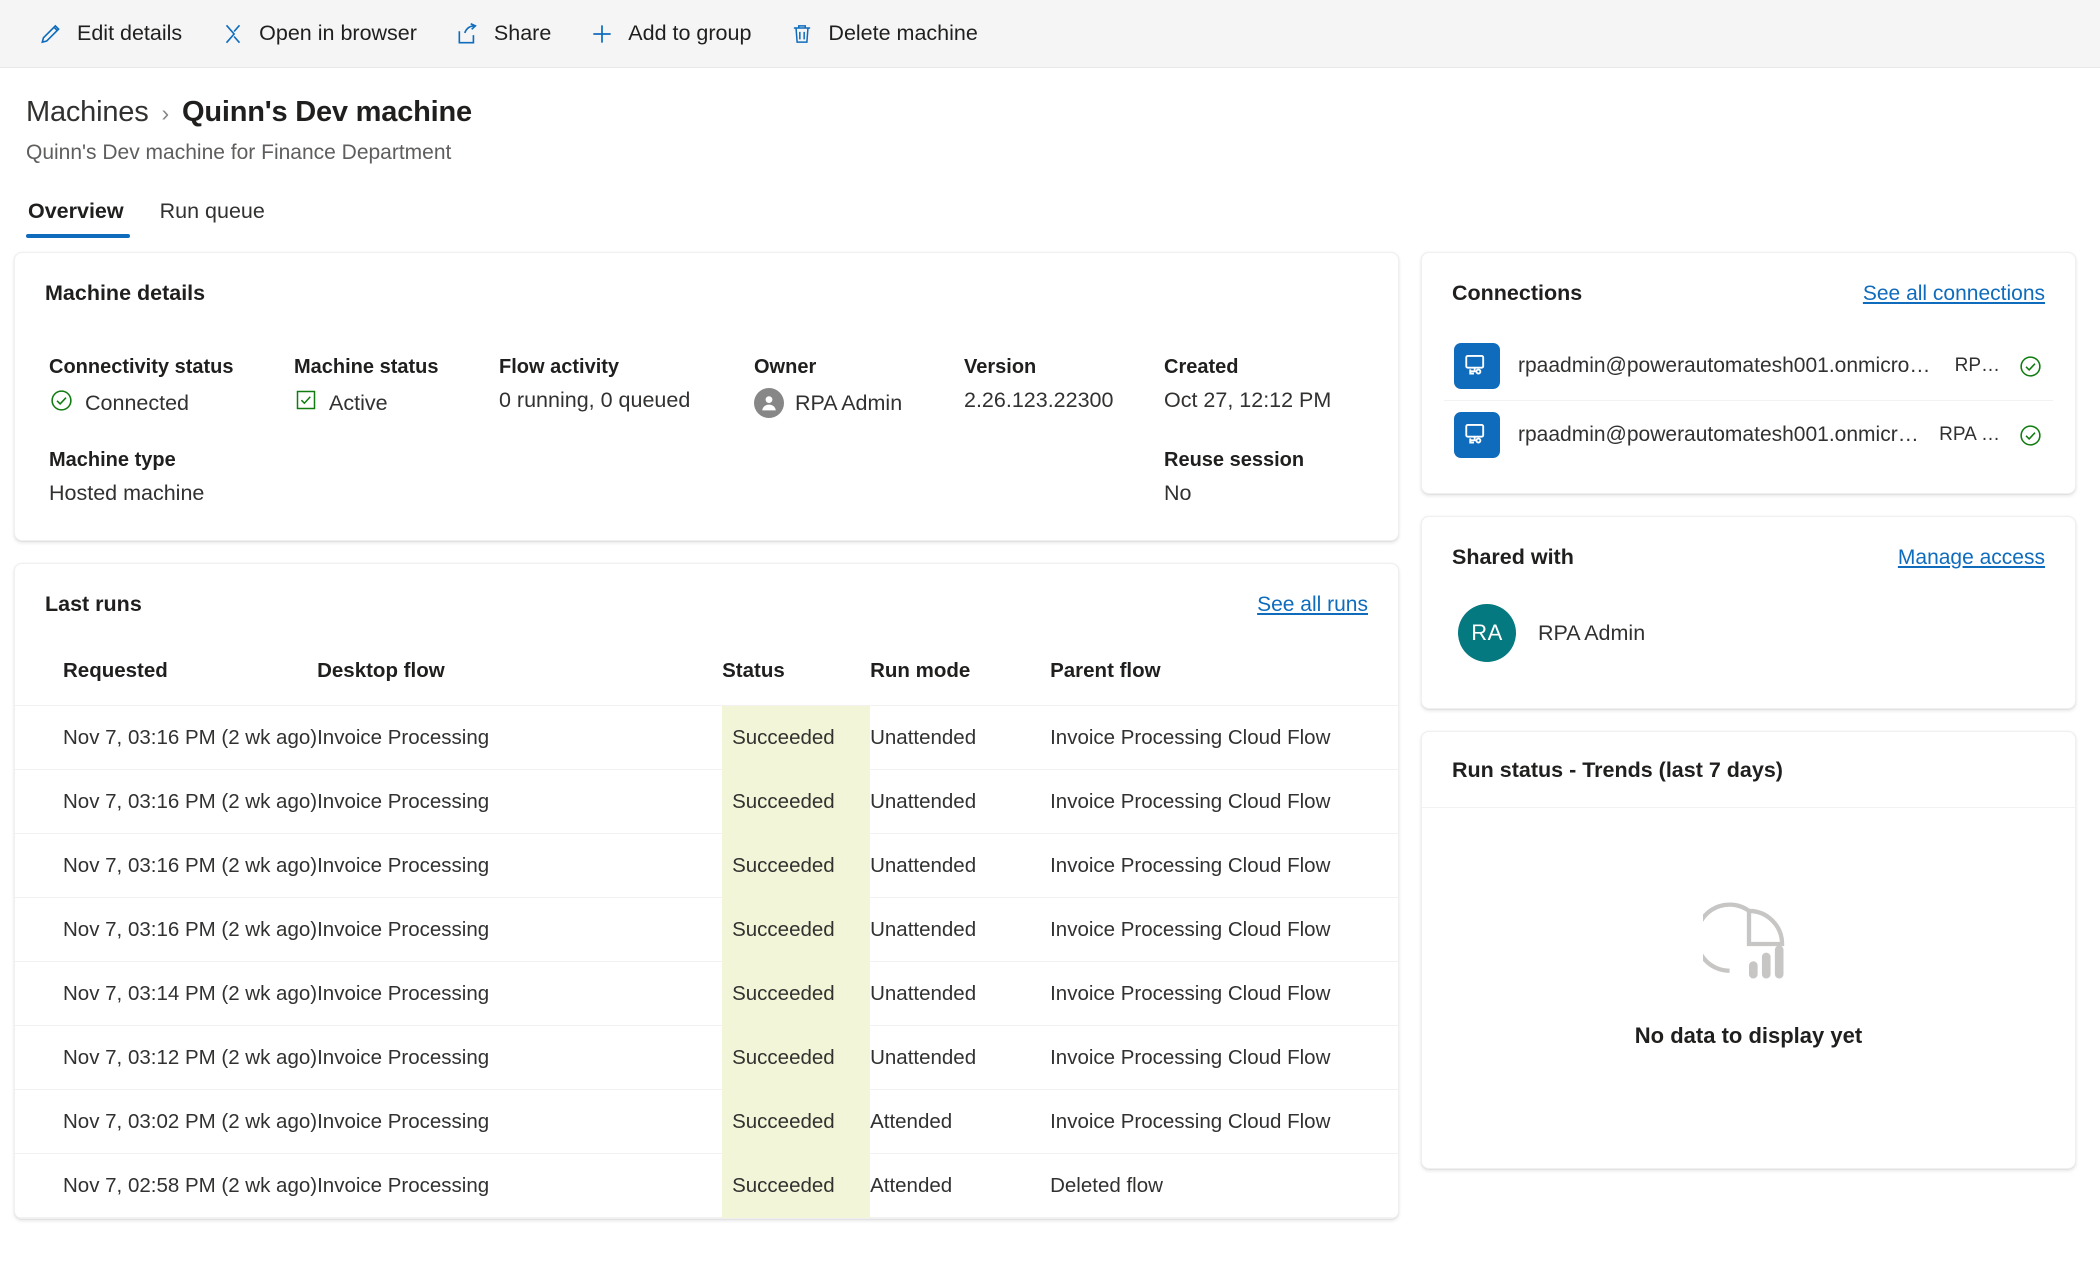  What do you see at coordinates (1954, 294) in the screenshot?
I see `see-all-connections-link: See all connections` at bounding box center [1954, 294].